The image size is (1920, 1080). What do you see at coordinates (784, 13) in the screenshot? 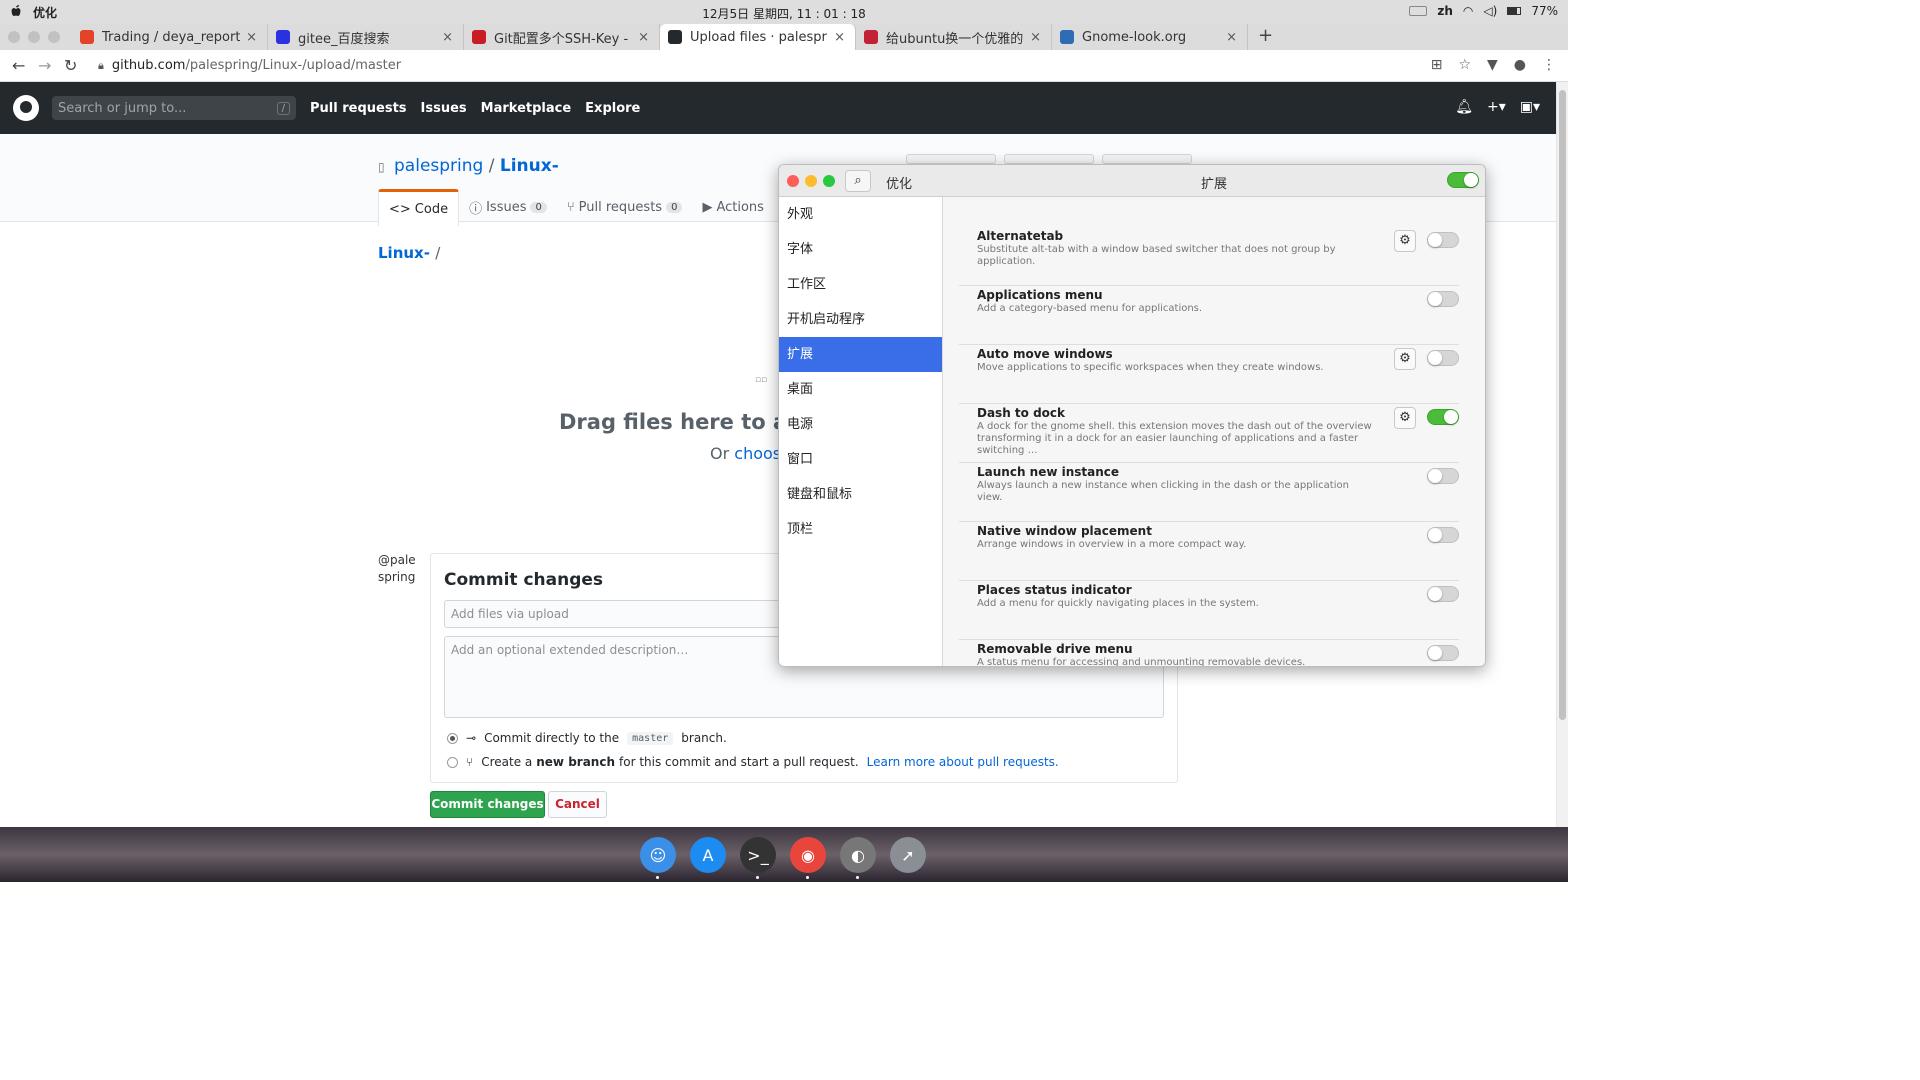
I see `system-clock: 12月5日 星期四, 11 : 01 : 18` at bounding box center [784, 13].